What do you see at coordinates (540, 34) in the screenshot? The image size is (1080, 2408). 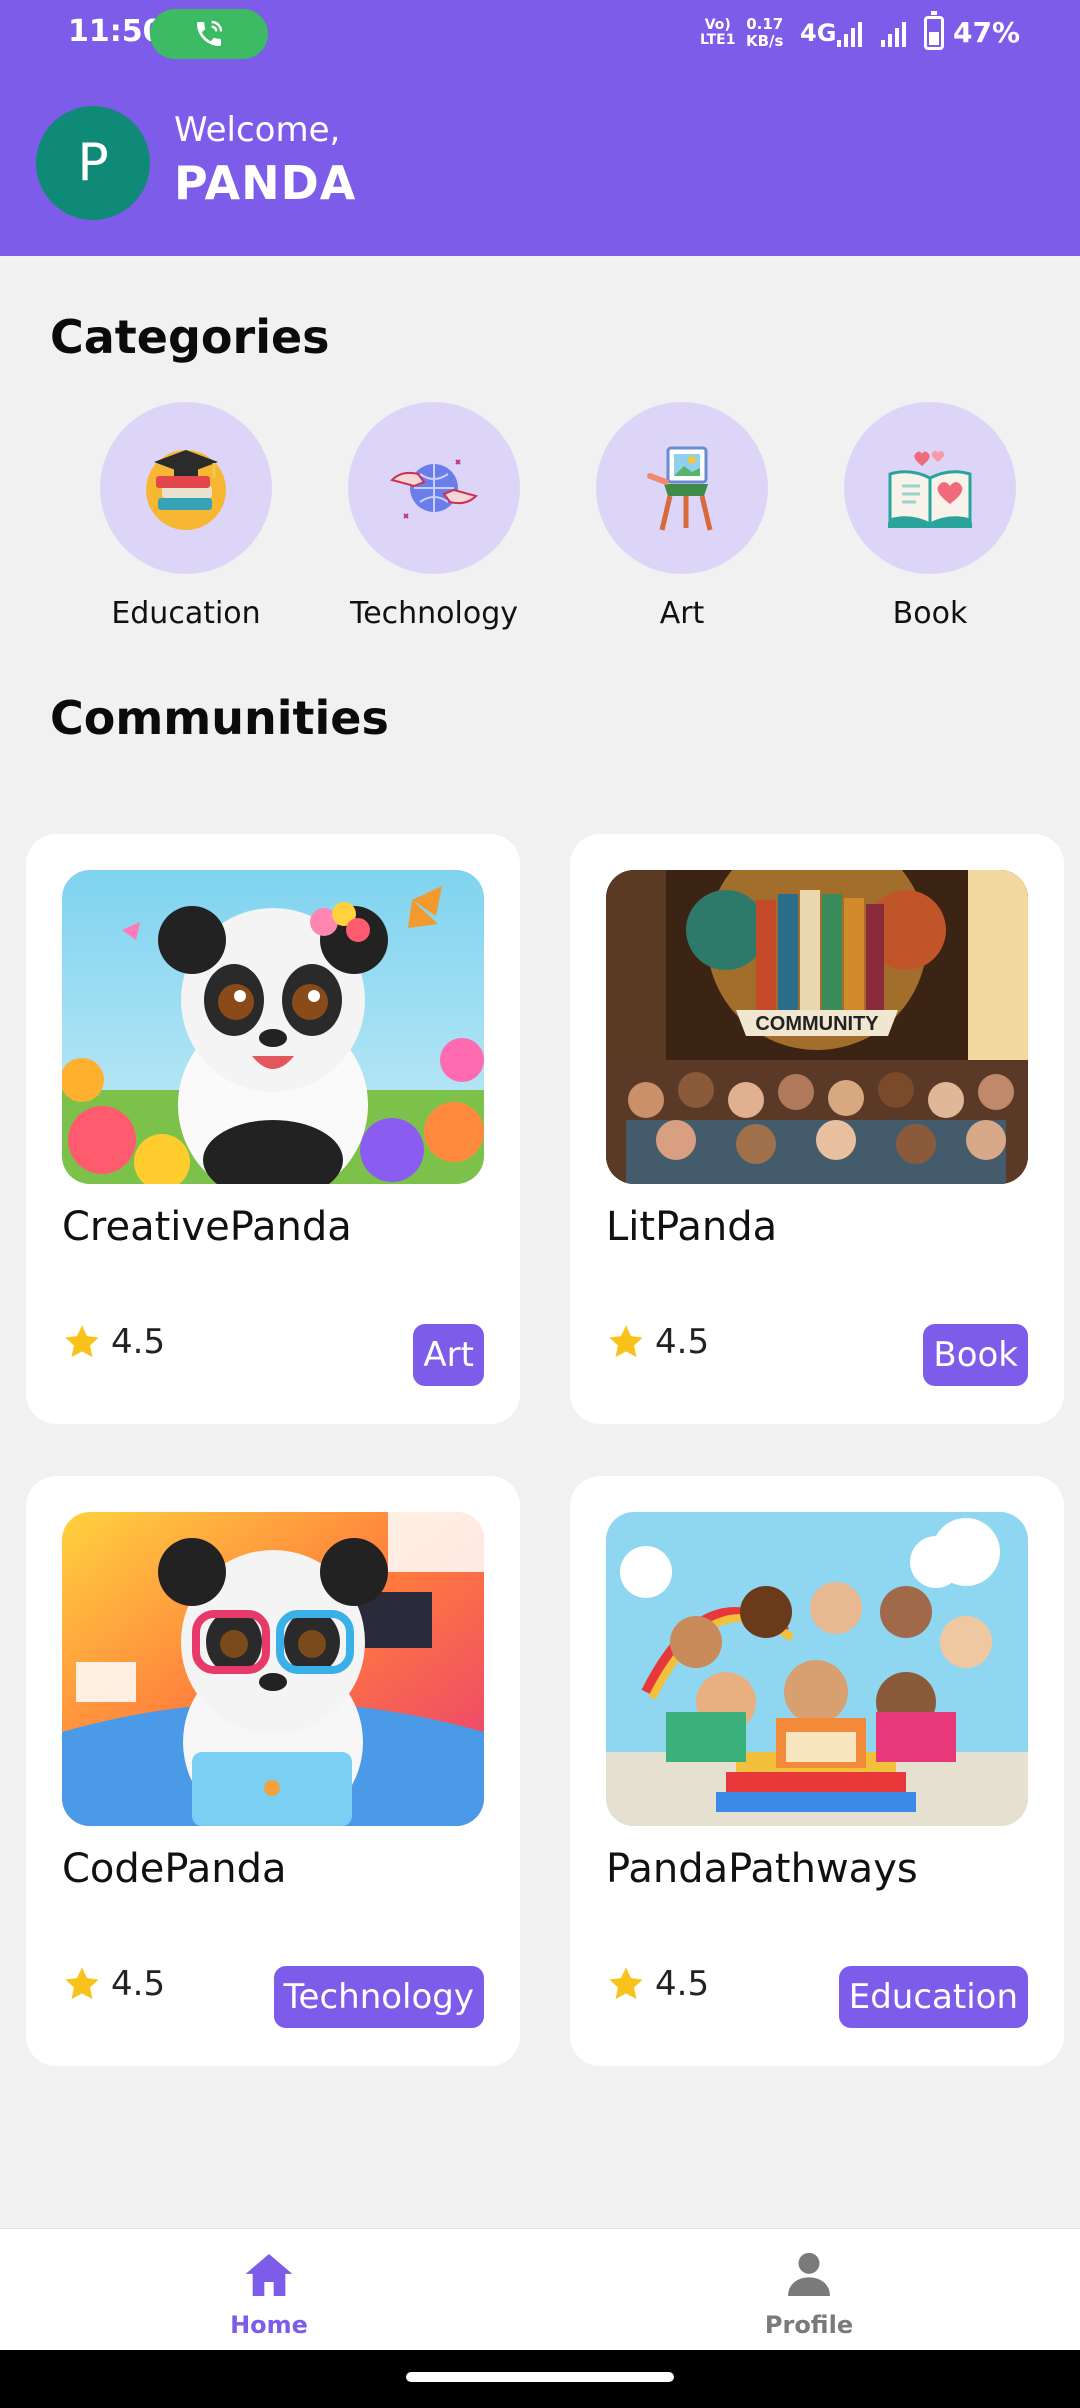 I see `status-bar: 11:50 Vo) LTE1 0.17 KB/s 4G 47%` at bounding box center [540, 34].